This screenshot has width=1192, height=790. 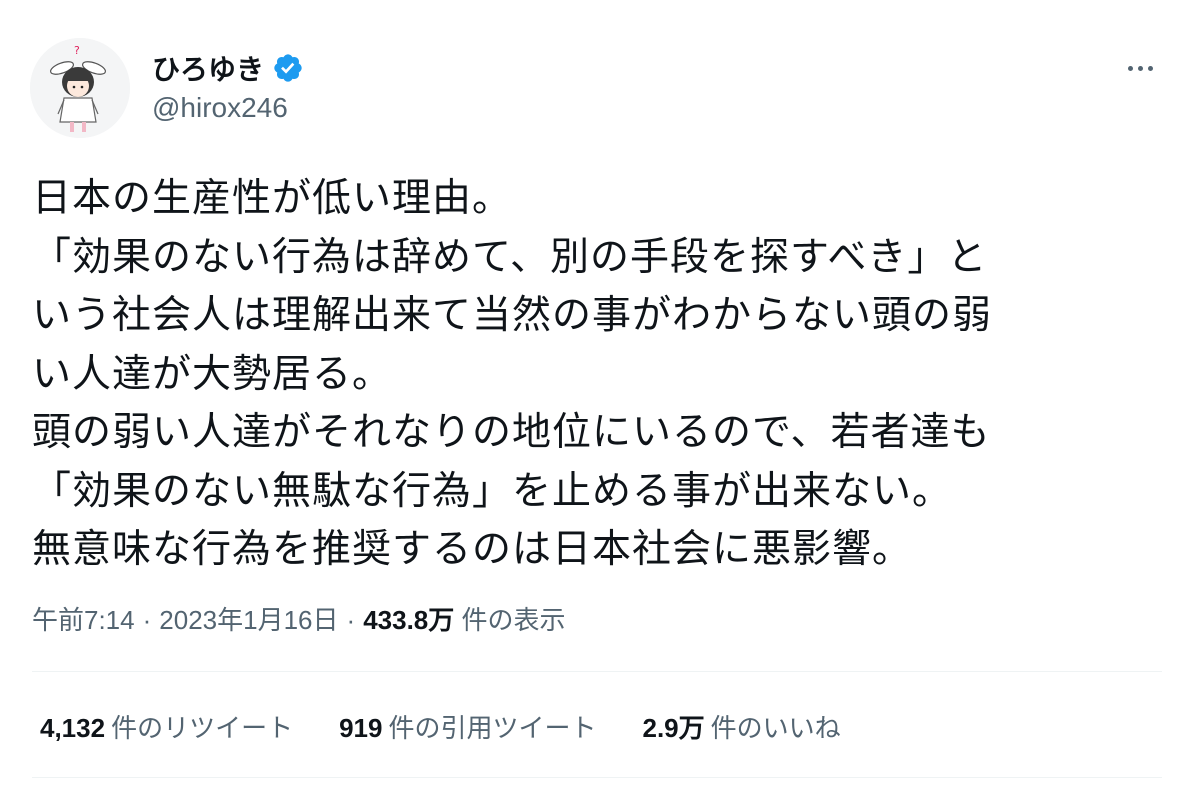 What do you see at coordinates (511, 432) in the screenshot?
I see `tweet-text-line: 頭の弱い人達がそれなりの地位にいるので、若者達も` at bounding box center [511, 432].